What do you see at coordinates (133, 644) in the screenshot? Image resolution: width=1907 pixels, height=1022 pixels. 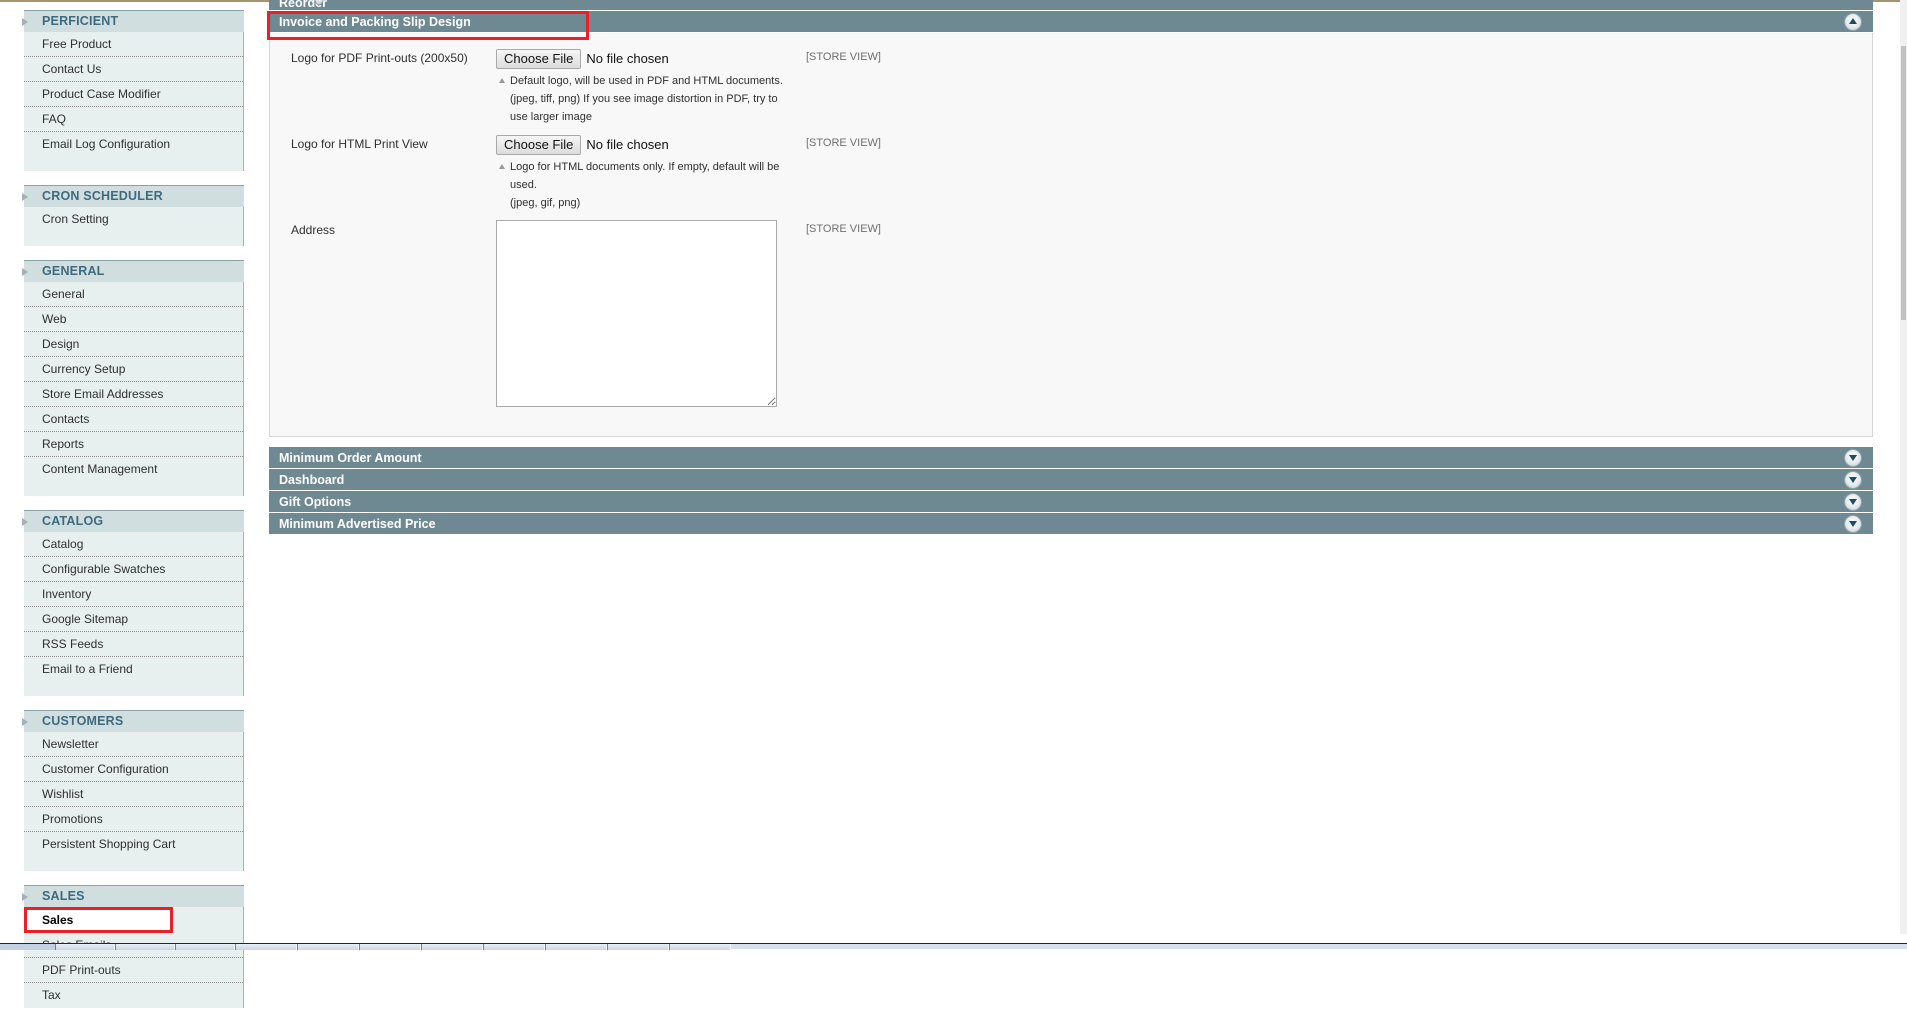 I see `sidebar-item-rss-feeds: RSS Feeds` at bounding box center [133, 644].